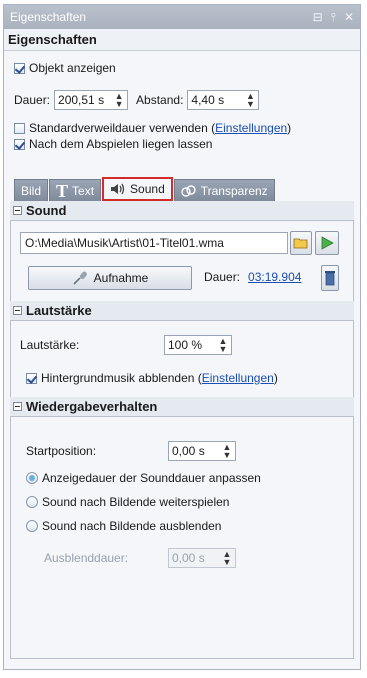 Image resolution: width=367 pixels, height=678 pixels. I want to click on volume-label: Lautstärke:, so click(50, 345).